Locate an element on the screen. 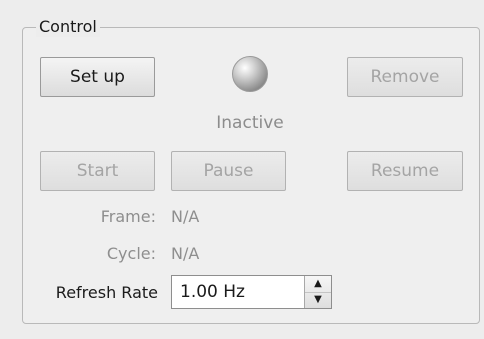  refresh-rate-label: Refresh Rate is located at coordinates (106, 292).